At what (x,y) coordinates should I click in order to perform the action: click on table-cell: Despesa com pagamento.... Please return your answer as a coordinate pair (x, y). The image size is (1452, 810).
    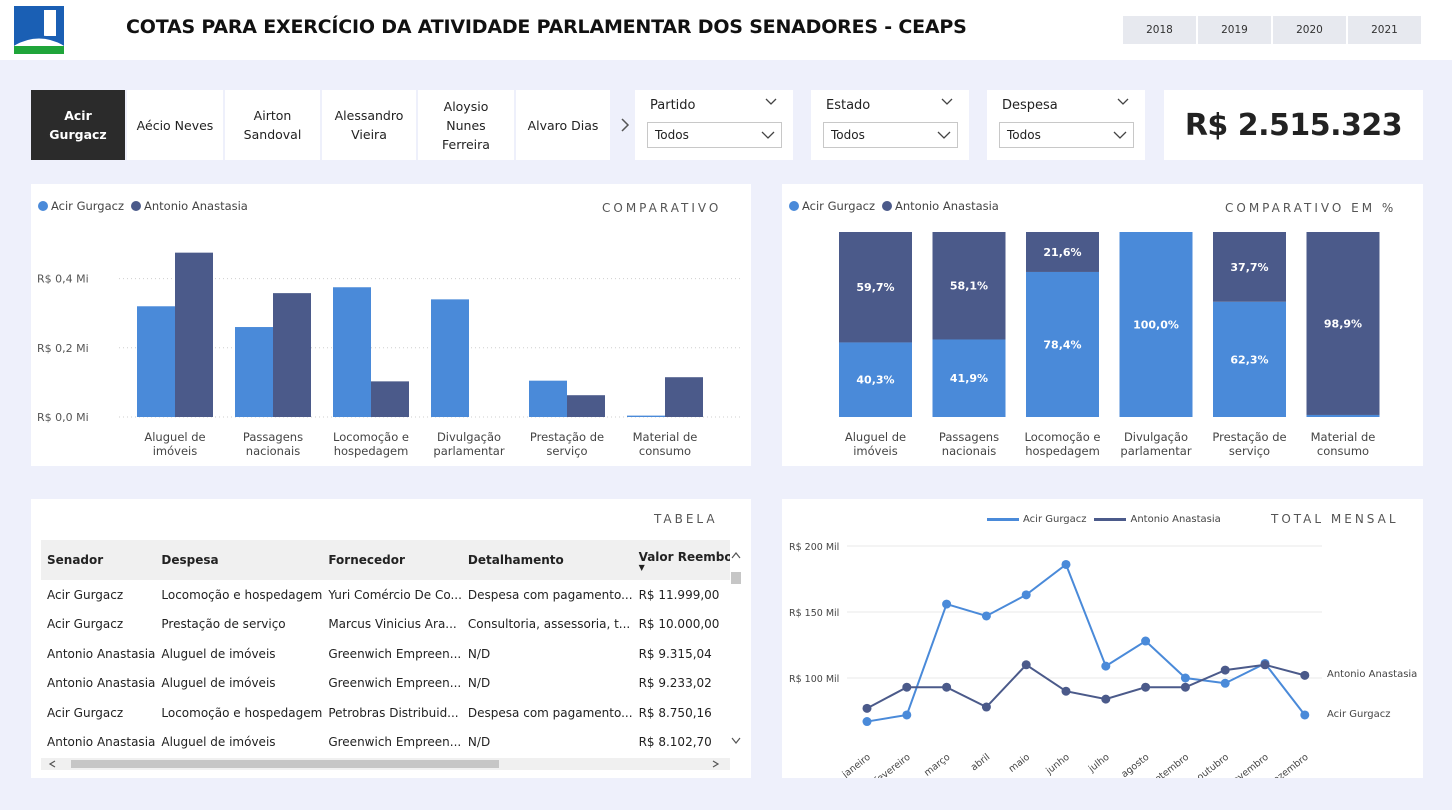
    Looking at the image, I should click on (550, 594).